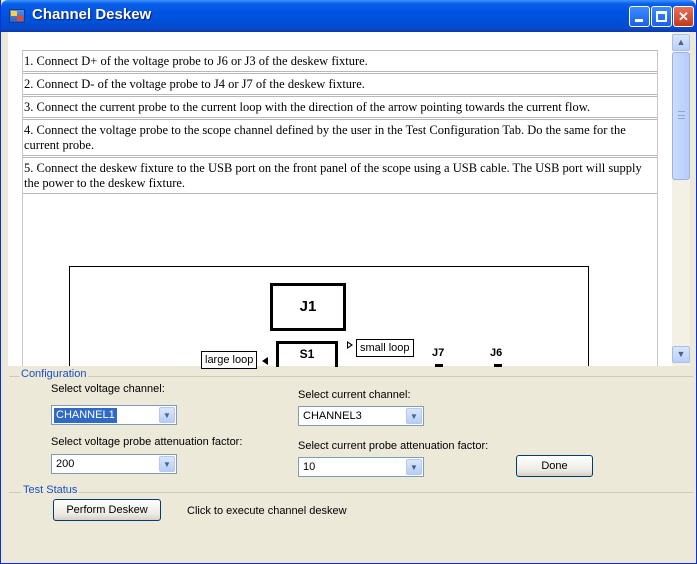 The height and width of the screenshot is (564, 697). I want to click on connector-j6-label: J6, so click(496, 353).